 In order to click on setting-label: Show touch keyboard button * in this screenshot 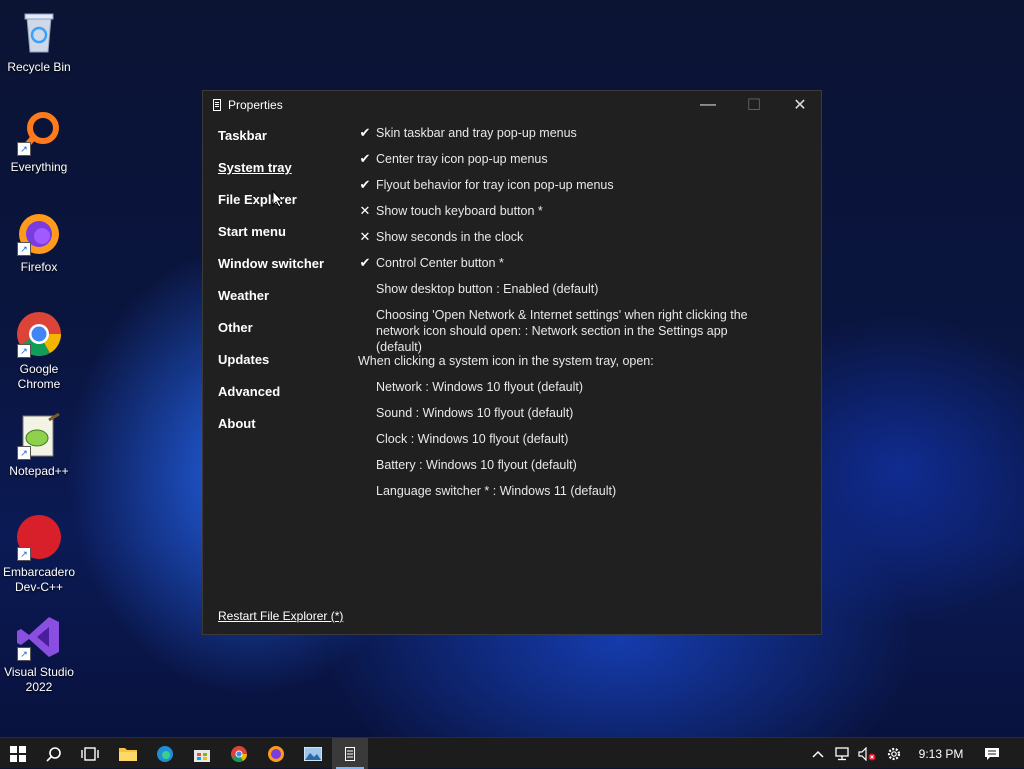, I will do `click(459, 211)`.